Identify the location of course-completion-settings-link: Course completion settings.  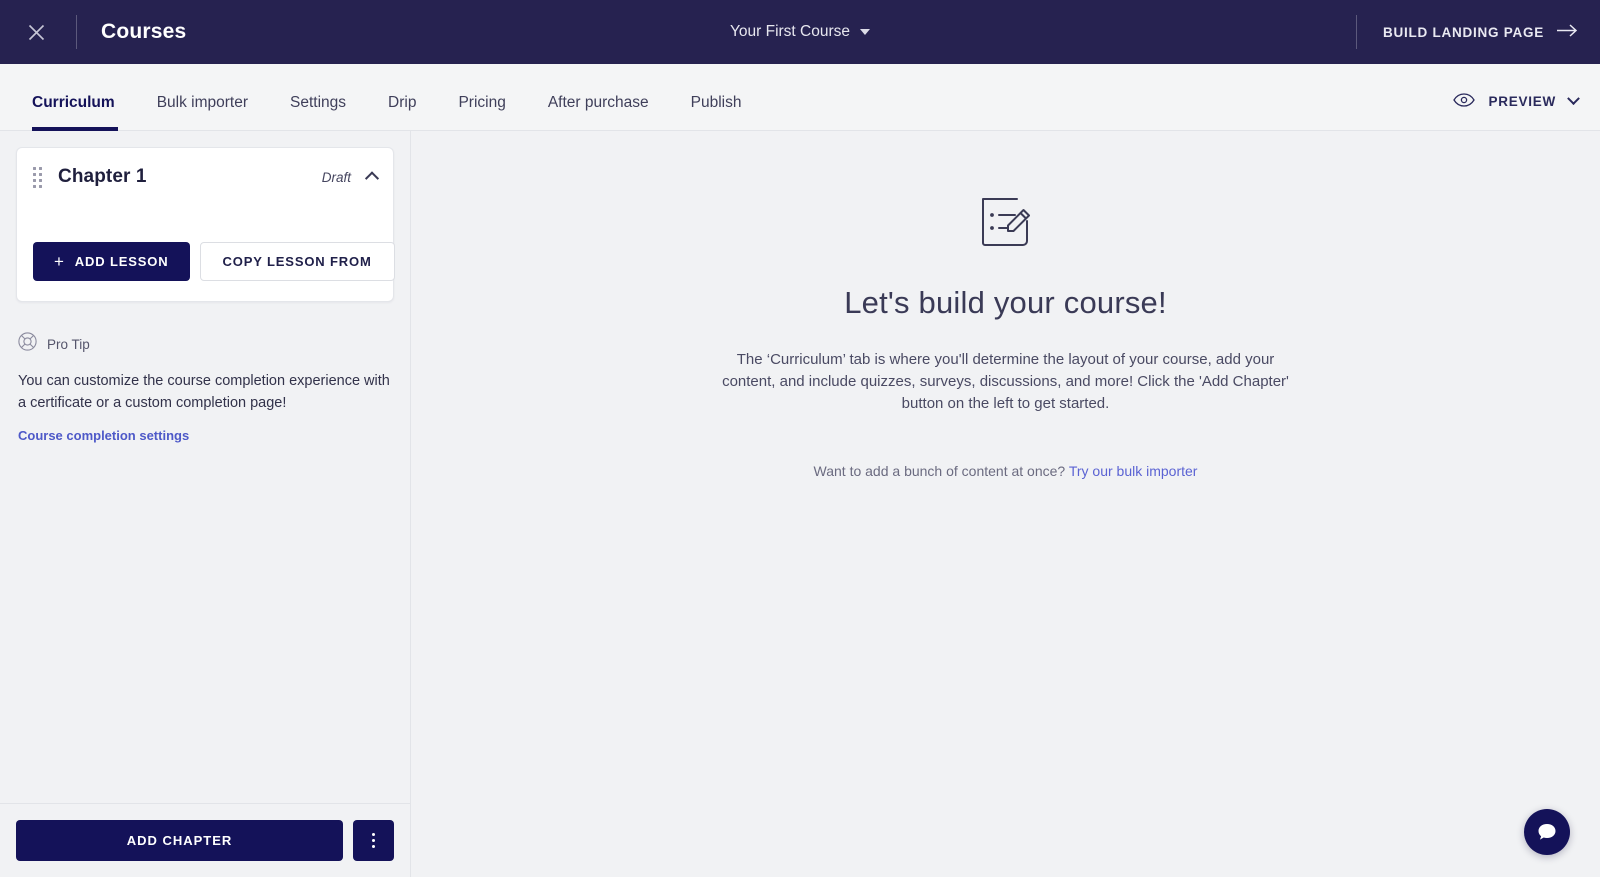
(103, 435).